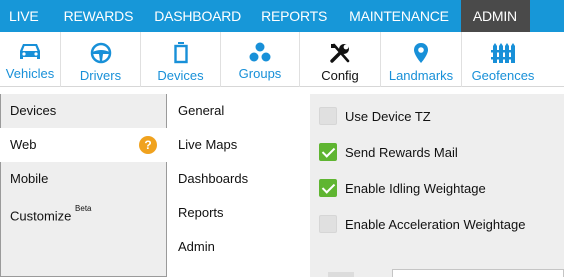 Image resolution: width=564 pixels, height=277 pixels. I want to click on beta-badge: Beta, so click(83, 208).